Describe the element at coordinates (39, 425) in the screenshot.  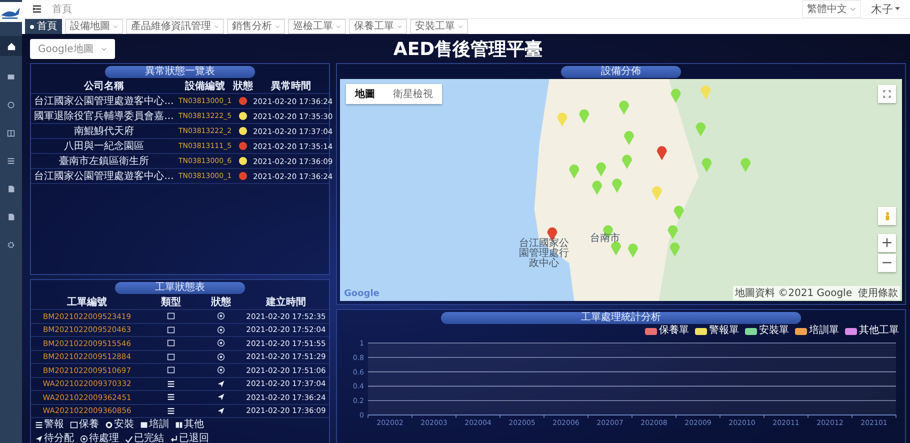
I see `list-icon` at that location.